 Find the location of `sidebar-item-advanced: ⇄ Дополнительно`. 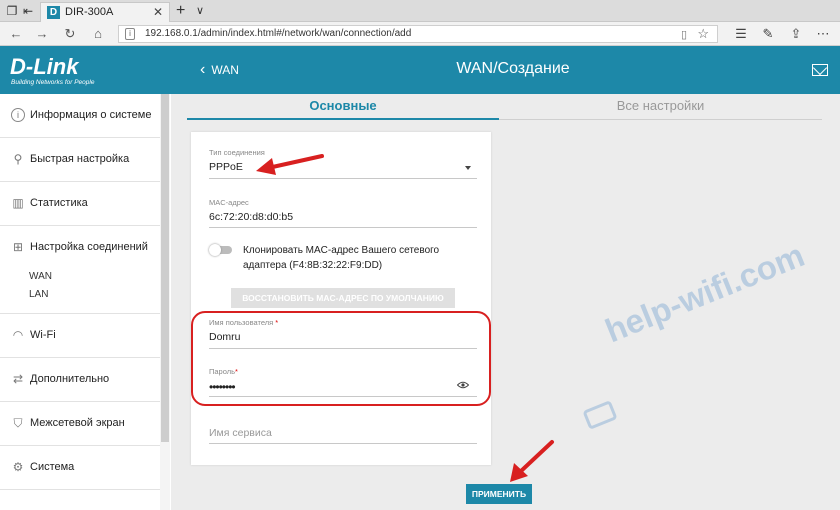

sidebar-item-advanced: ⇄ Дополнительно is located at coordinates (80, 380).